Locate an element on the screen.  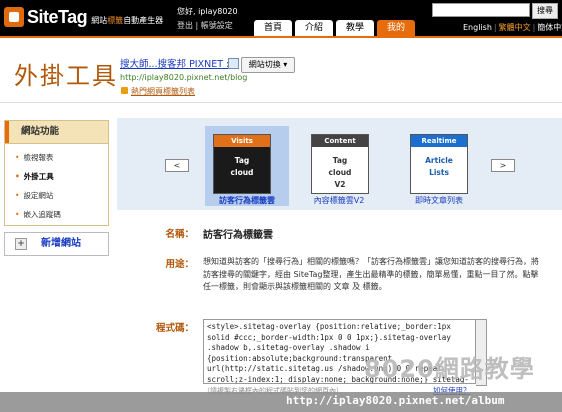
name-label: 名稱： is located at coordinates (179, 234).